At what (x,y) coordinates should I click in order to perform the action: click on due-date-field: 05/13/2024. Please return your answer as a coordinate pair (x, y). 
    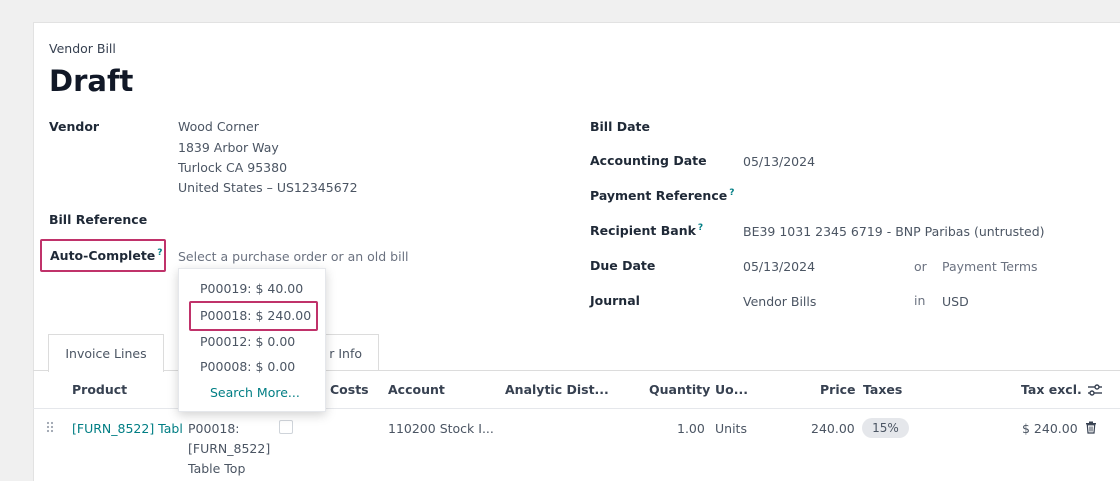
    Looking at the image, I should click on (779, 266).